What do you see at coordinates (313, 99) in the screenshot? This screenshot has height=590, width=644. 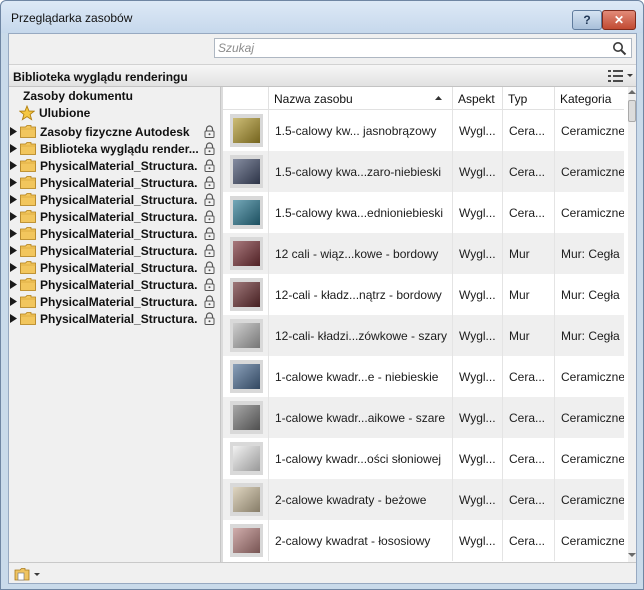 I see `column-header-name-label: Nazwa zasobu` at bounding box center [313, 99].